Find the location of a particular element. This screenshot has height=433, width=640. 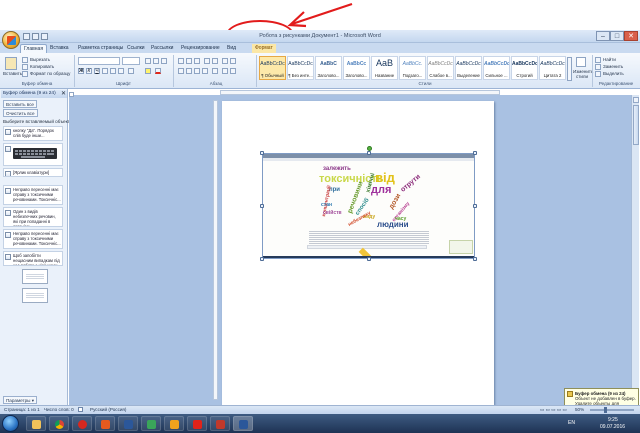

keyboard-language: EN is located at coordinates (571, 423).